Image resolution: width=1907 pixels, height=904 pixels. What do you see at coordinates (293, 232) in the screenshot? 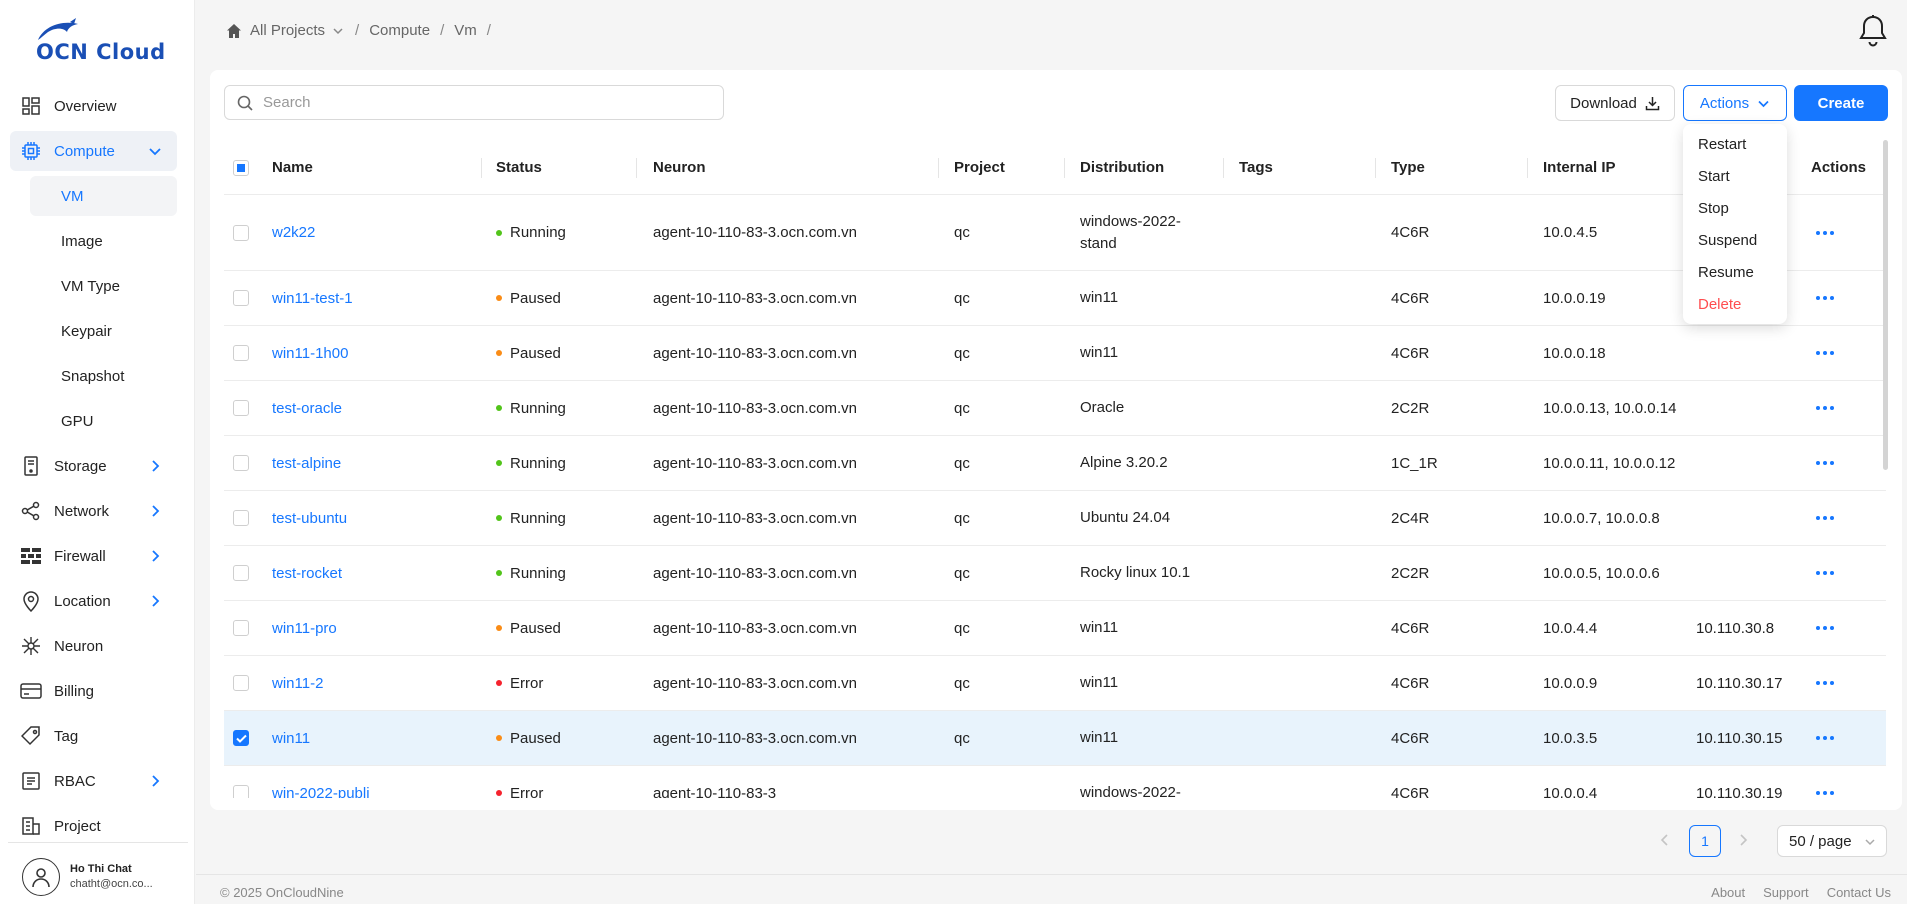
I see `vm-name-link: w2k22` at bounding box center [293, 232].